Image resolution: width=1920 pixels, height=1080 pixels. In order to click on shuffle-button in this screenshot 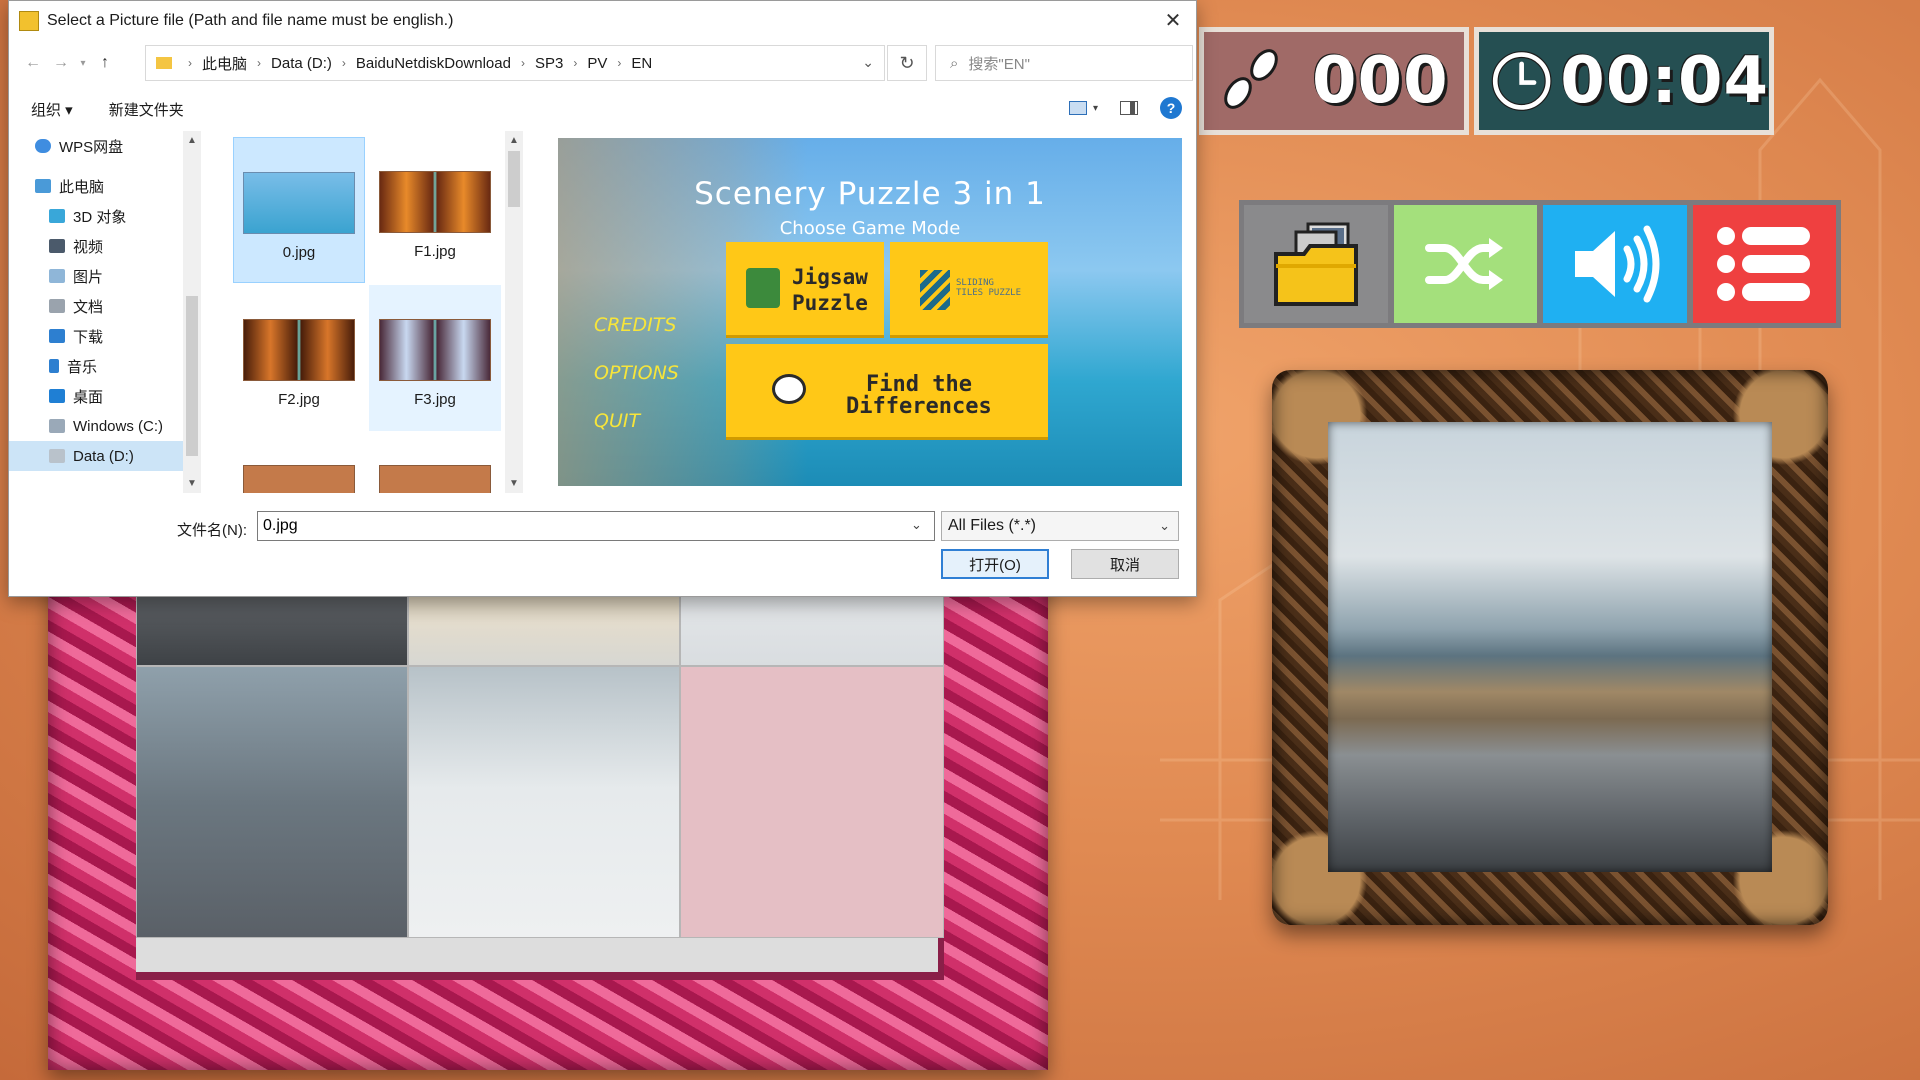, I will do `click(1465, 264)`.